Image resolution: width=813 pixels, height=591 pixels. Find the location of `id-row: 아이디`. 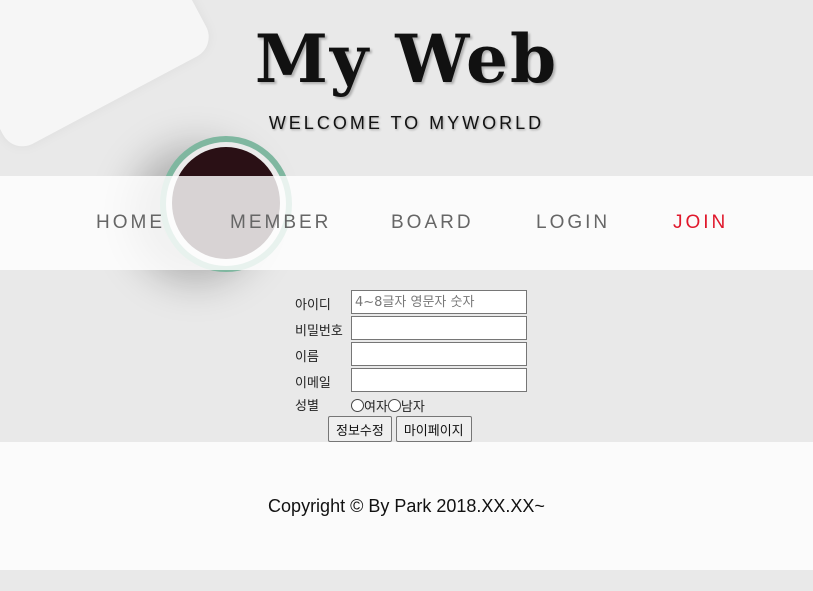

id-row: 아이디 is located at coordinates (413, 303).